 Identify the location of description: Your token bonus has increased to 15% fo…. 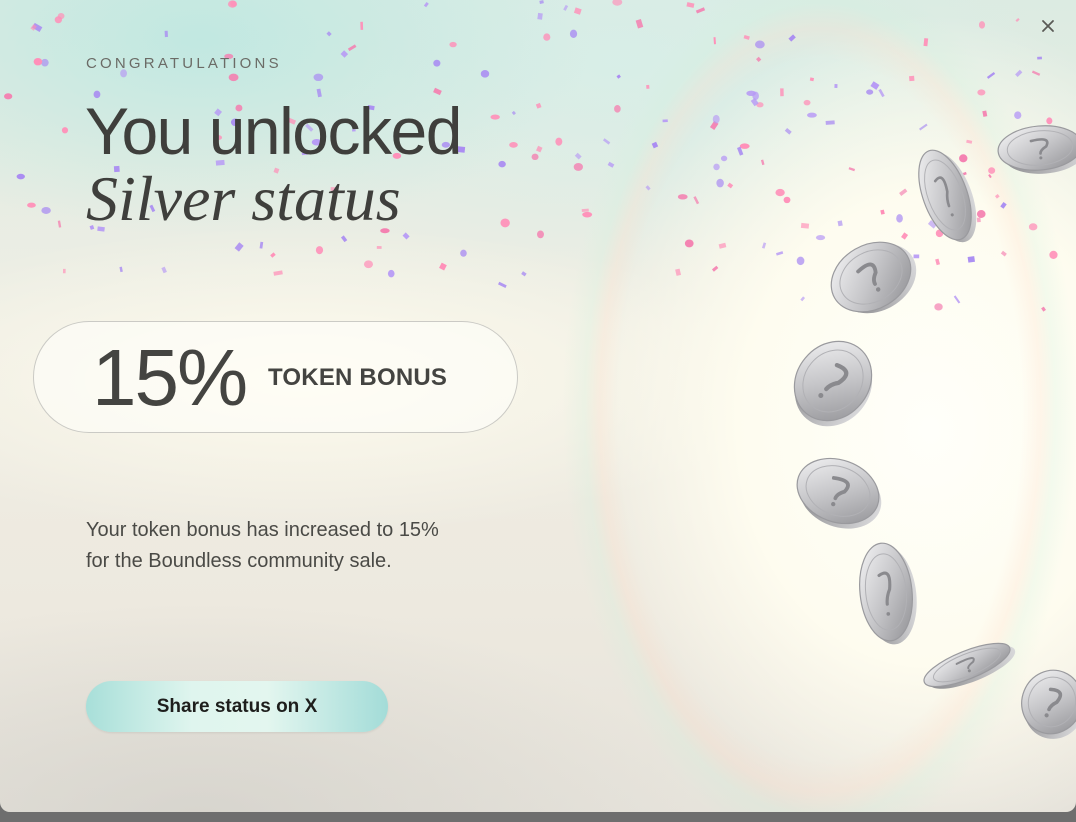
(296, 546).